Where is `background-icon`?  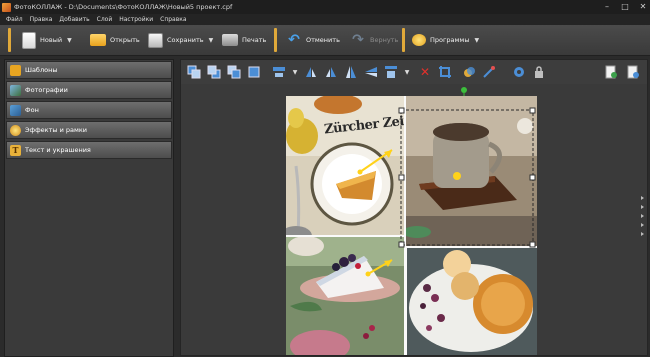 background-icon is located at coordinates (15, 110).